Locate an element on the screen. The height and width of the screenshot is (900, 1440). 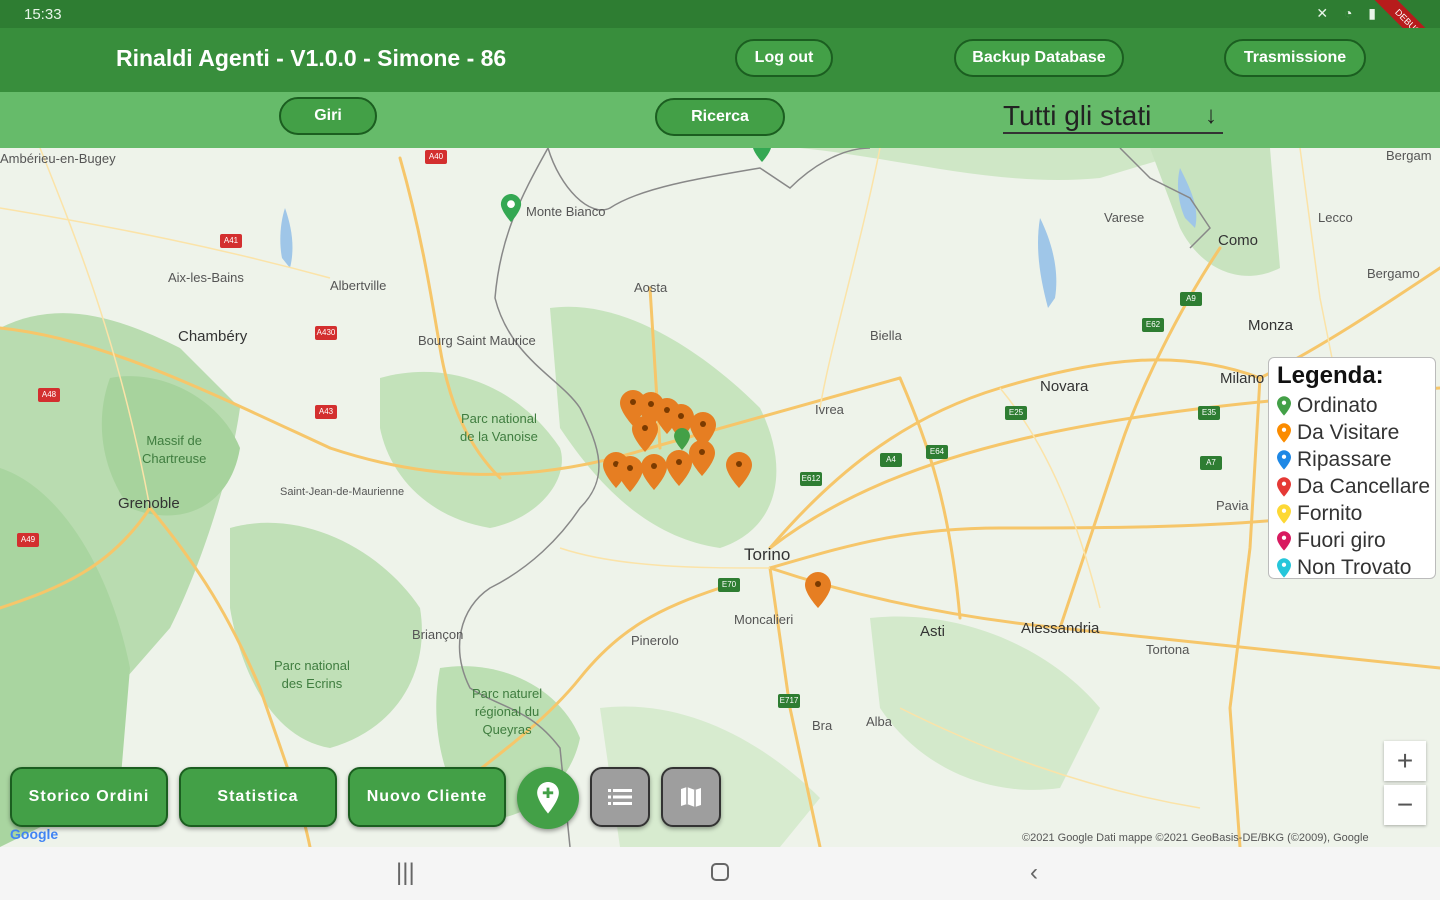
legend-label: Da Visitare is located at coordinates (1348, 432).